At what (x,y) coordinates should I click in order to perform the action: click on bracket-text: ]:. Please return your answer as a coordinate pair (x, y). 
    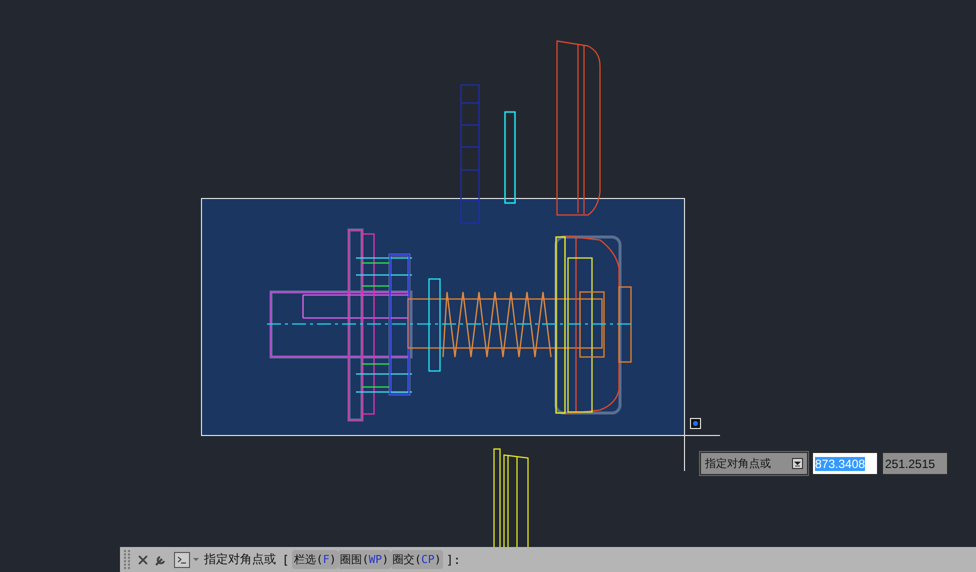
    Looking at the image, I should click on (453, 559).